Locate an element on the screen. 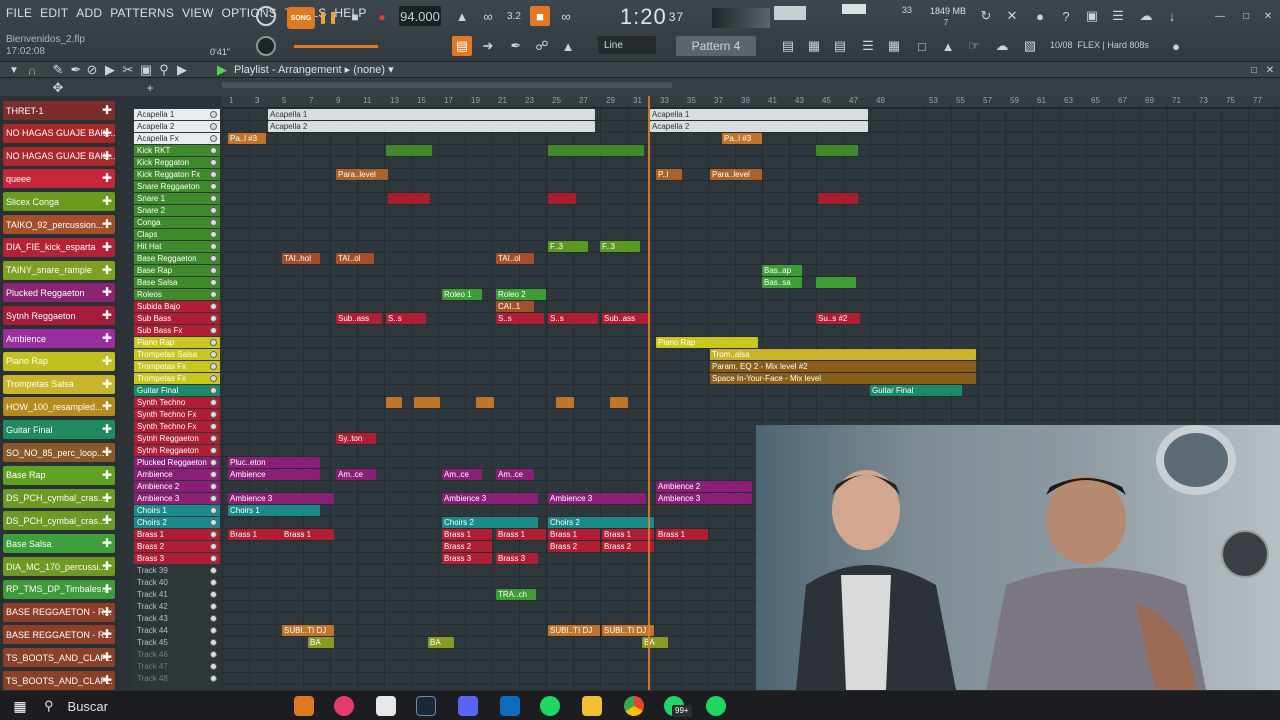 This screenshot has height=720, width=1280. playlist-clip: Brass 3 is located at coordinates (467, 558).